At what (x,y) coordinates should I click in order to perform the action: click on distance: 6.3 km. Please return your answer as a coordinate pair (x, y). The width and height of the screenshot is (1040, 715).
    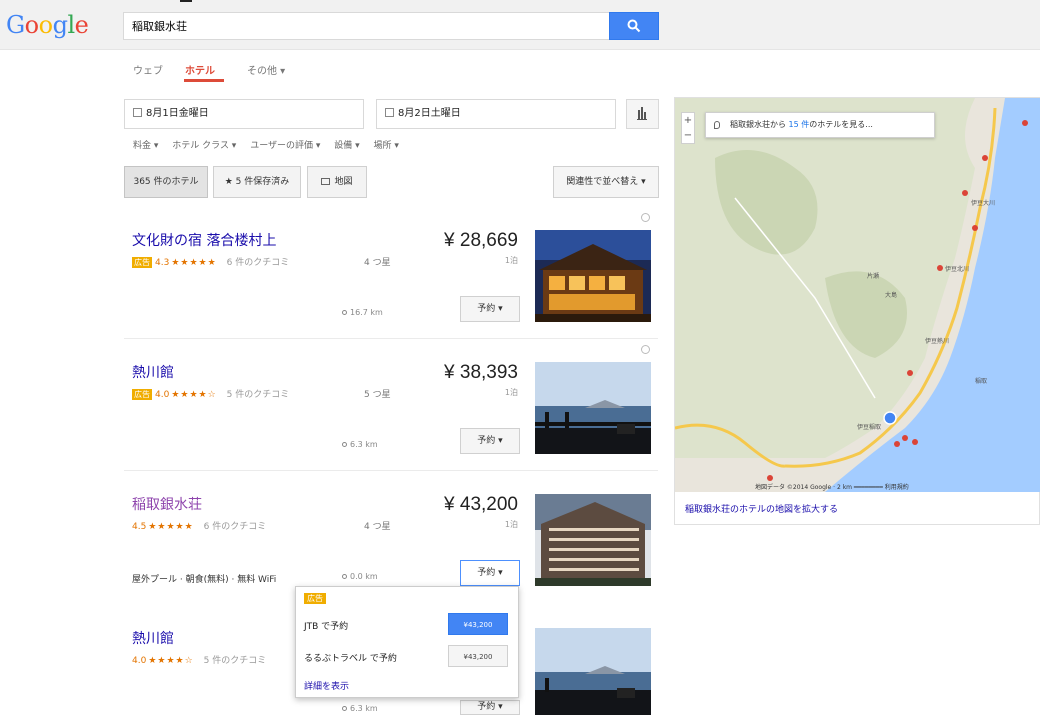
    Looking at the image, I should click on (360, 444).